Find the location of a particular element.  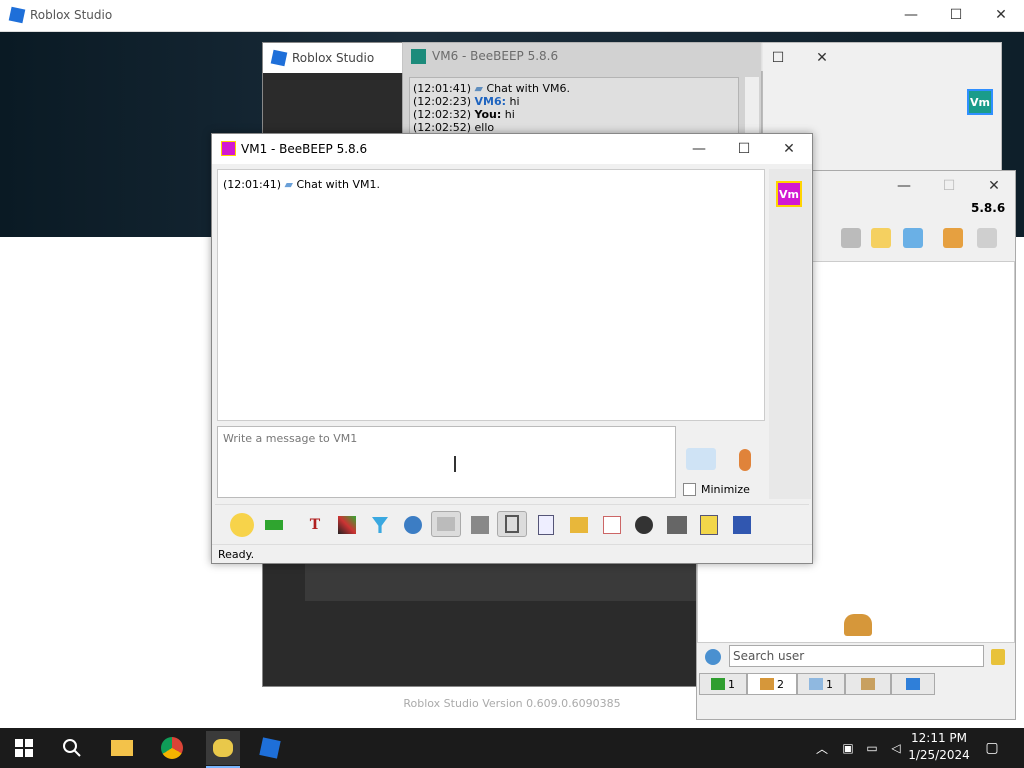

network-icon is located at coordinates (953, 238).